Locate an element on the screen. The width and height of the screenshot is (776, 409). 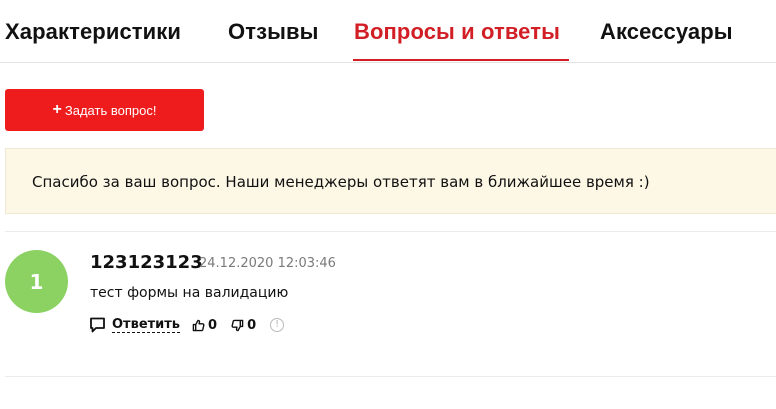
comment-icon is located at coordinates (97, 325).